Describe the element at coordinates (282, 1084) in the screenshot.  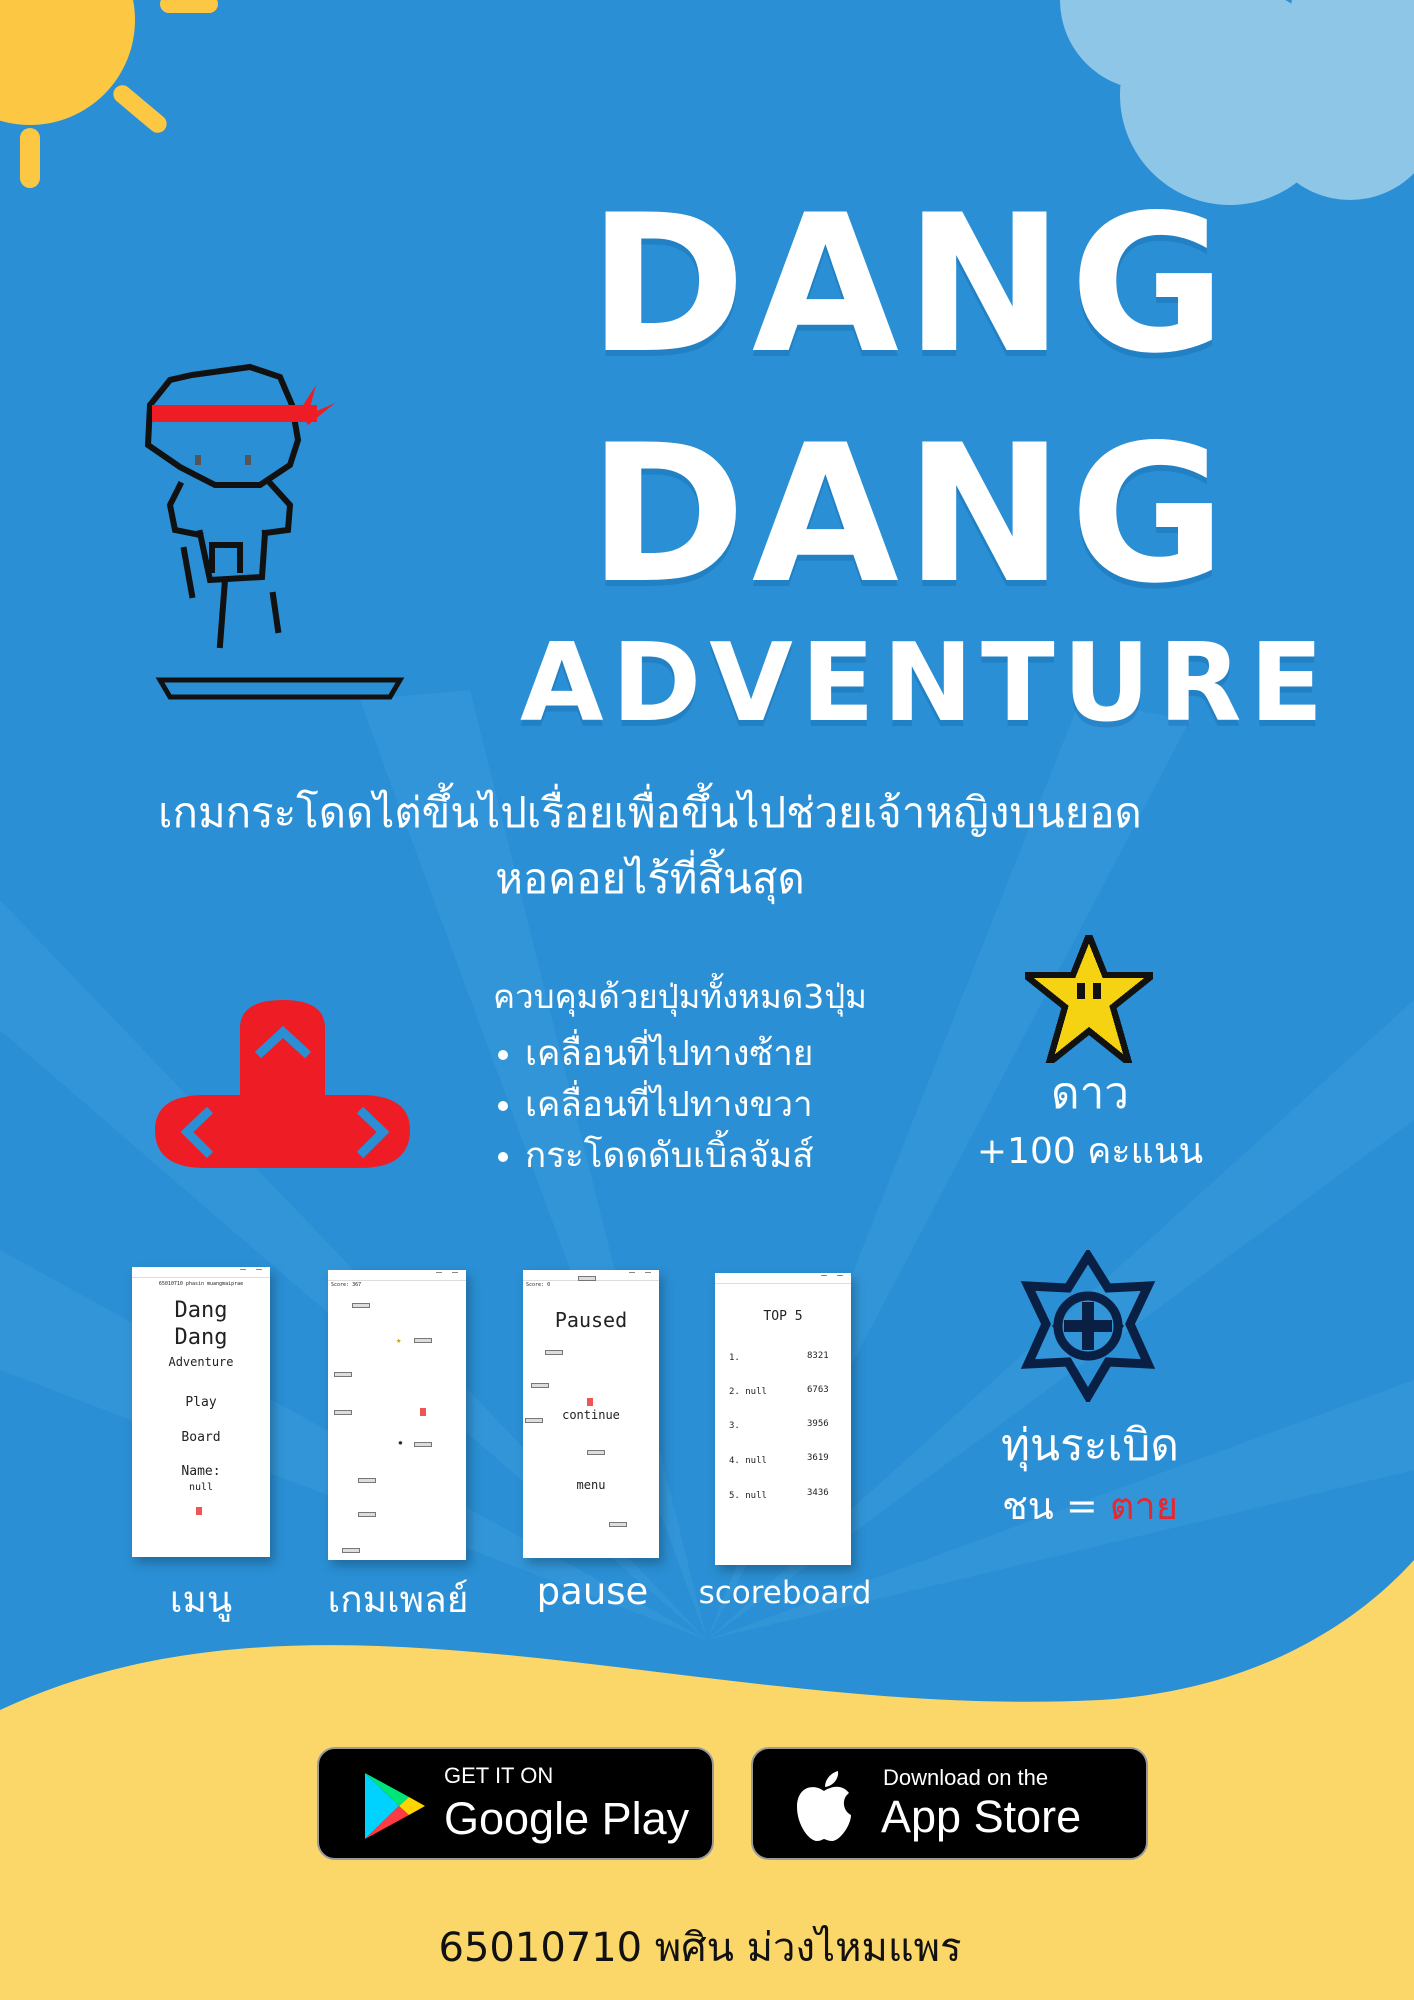
I see `control-pad-graphic` at that location.